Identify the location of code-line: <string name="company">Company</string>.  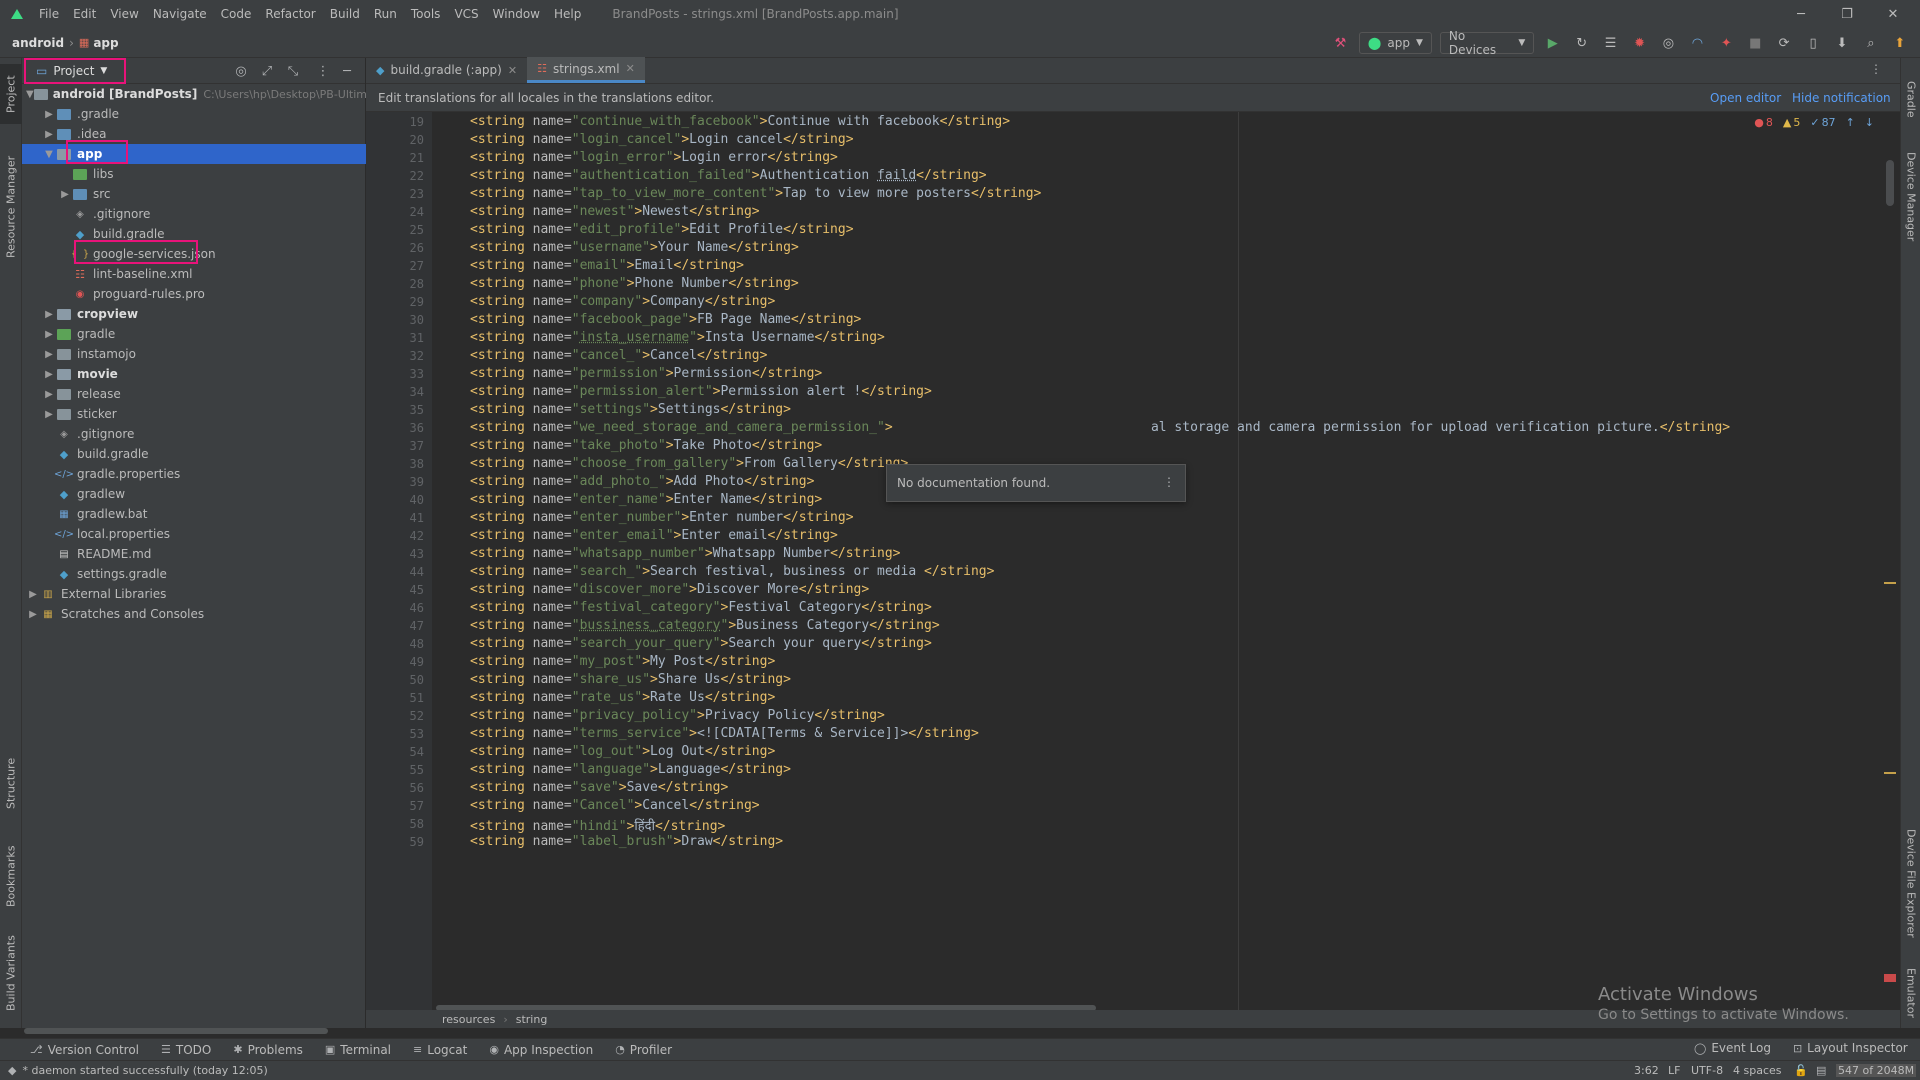
(622, 301).